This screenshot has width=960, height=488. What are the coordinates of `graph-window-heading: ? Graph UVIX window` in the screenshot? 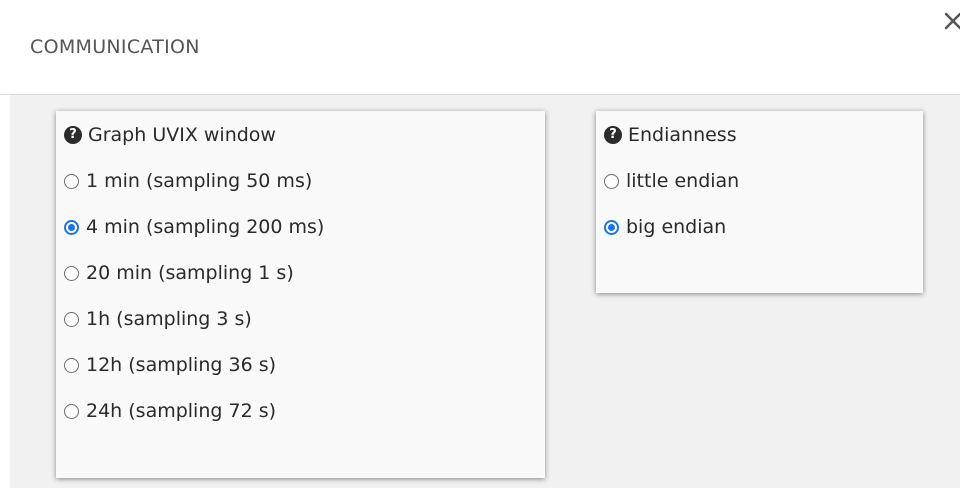 It's located at (170, 135).